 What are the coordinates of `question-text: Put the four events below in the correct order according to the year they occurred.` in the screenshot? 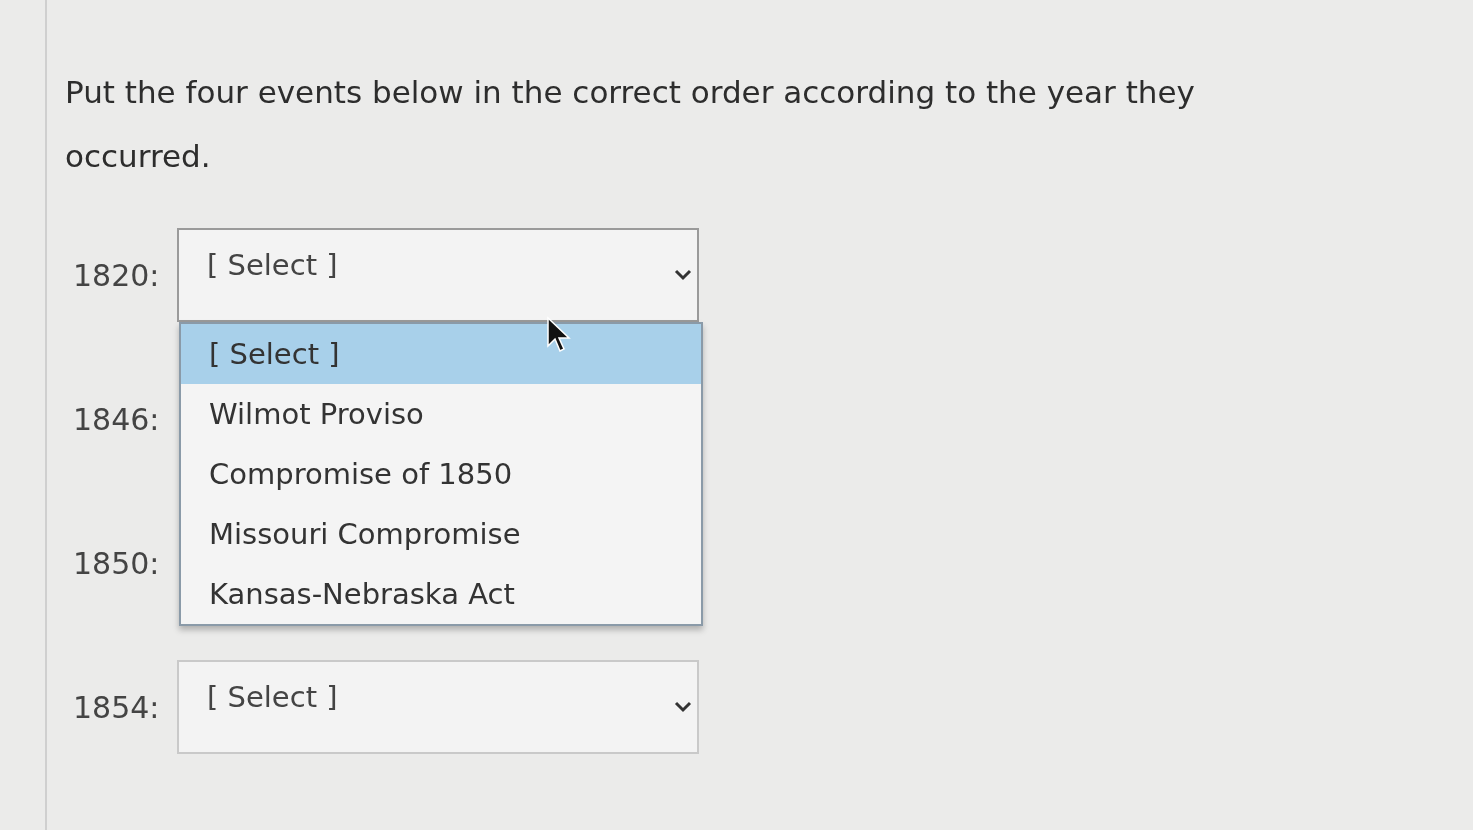 It's located at (630, 124).